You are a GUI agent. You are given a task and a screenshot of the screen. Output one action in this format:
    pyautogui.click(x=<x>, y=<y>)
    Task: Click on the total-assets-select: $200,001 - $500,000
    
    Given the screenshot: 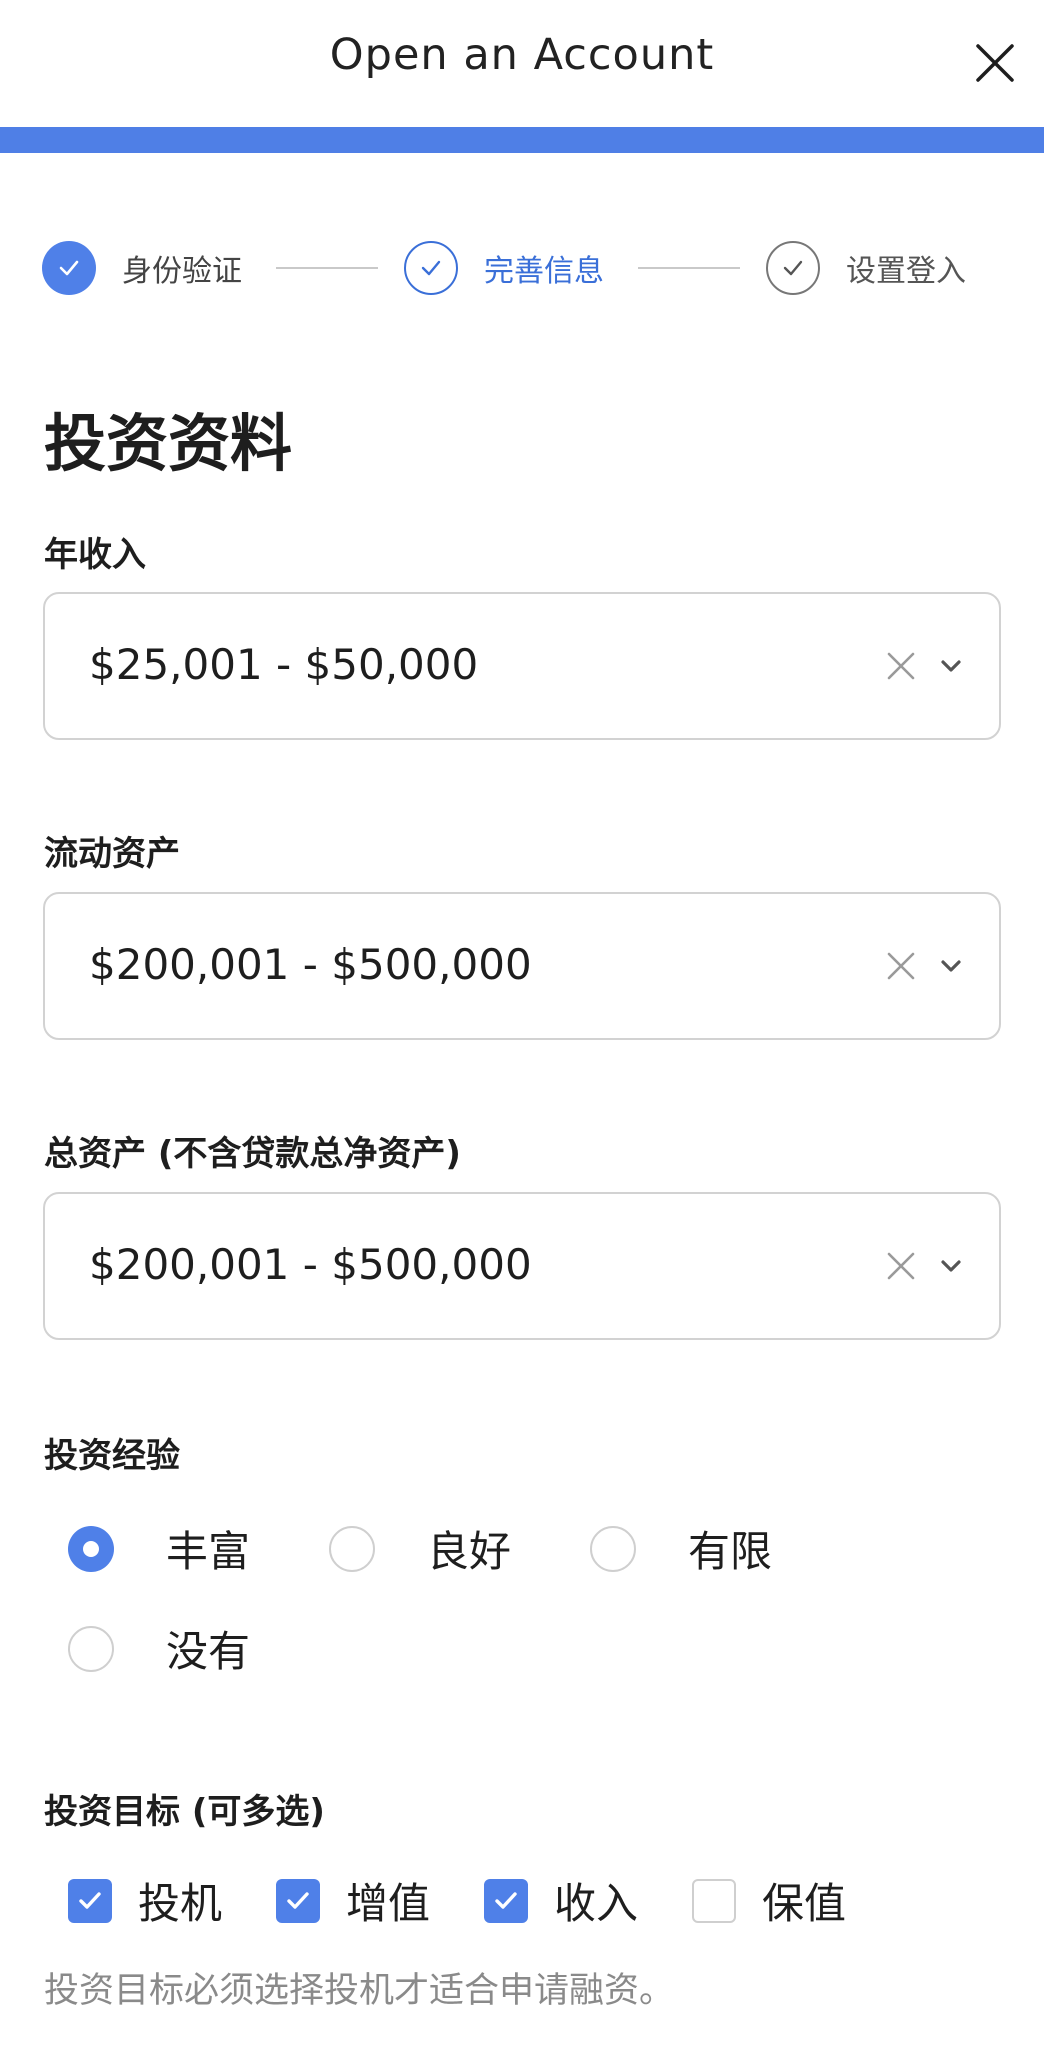 What is the action you would take?
    pyautogui.click(x=522, y=1266)
    